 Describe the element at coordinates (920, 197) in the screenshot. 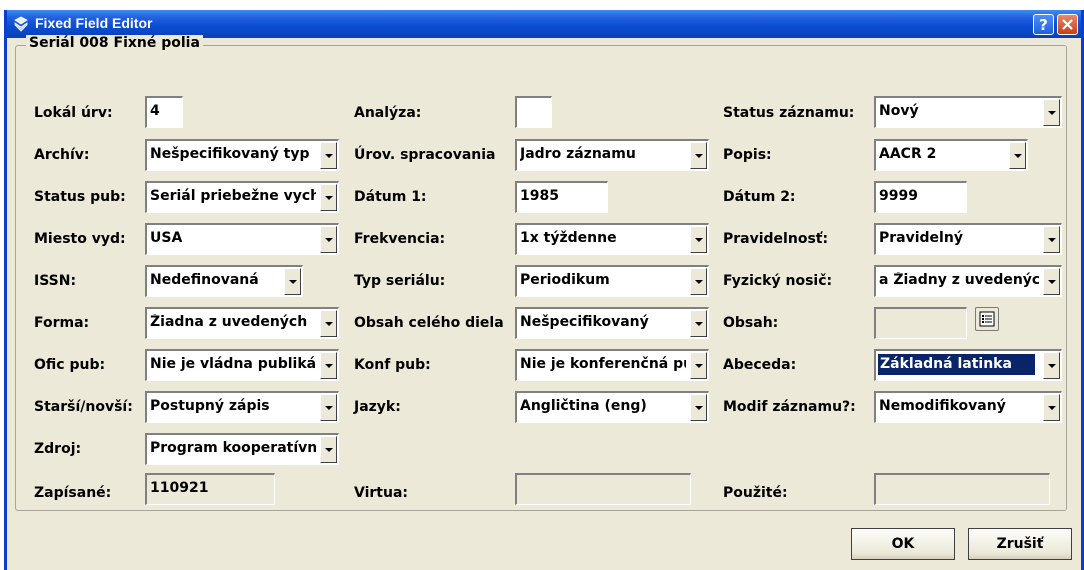

I see `datum2-field: 9999` at that location.